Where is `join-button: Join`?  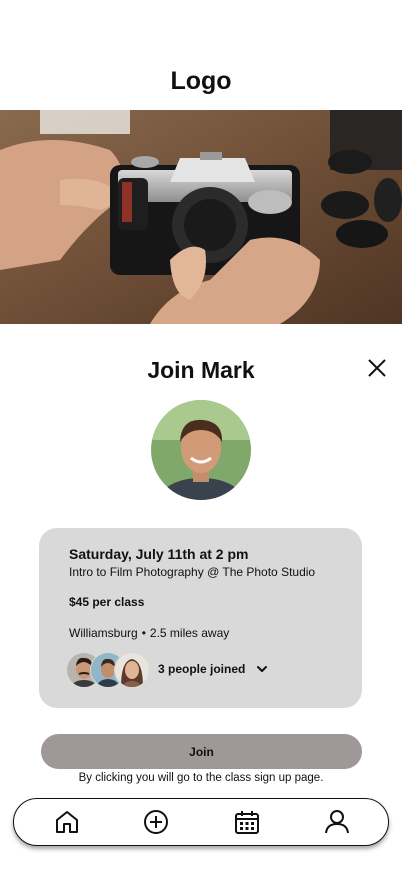
join-button: Join is located at coordinates (201, 751).